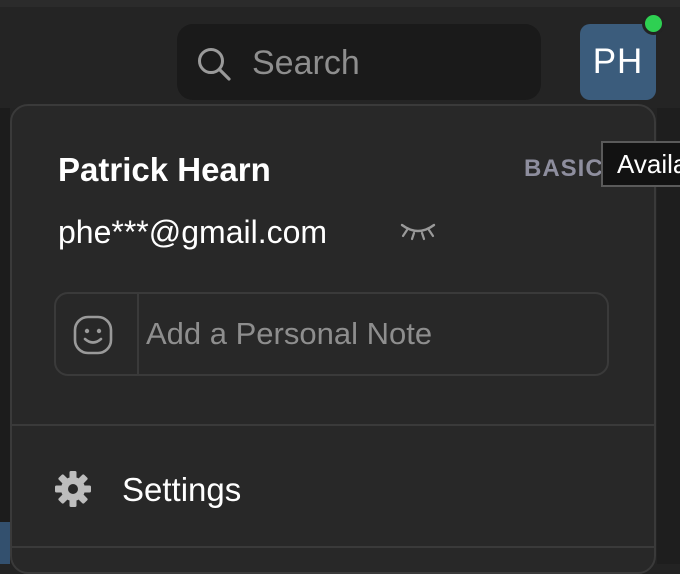 Image resolution: width=680 pixels, height=574 pixels. What do you see at coordinates (340, 3) in the screenshot?
I see `top-bar-edge` at bounding box center [340, 3].